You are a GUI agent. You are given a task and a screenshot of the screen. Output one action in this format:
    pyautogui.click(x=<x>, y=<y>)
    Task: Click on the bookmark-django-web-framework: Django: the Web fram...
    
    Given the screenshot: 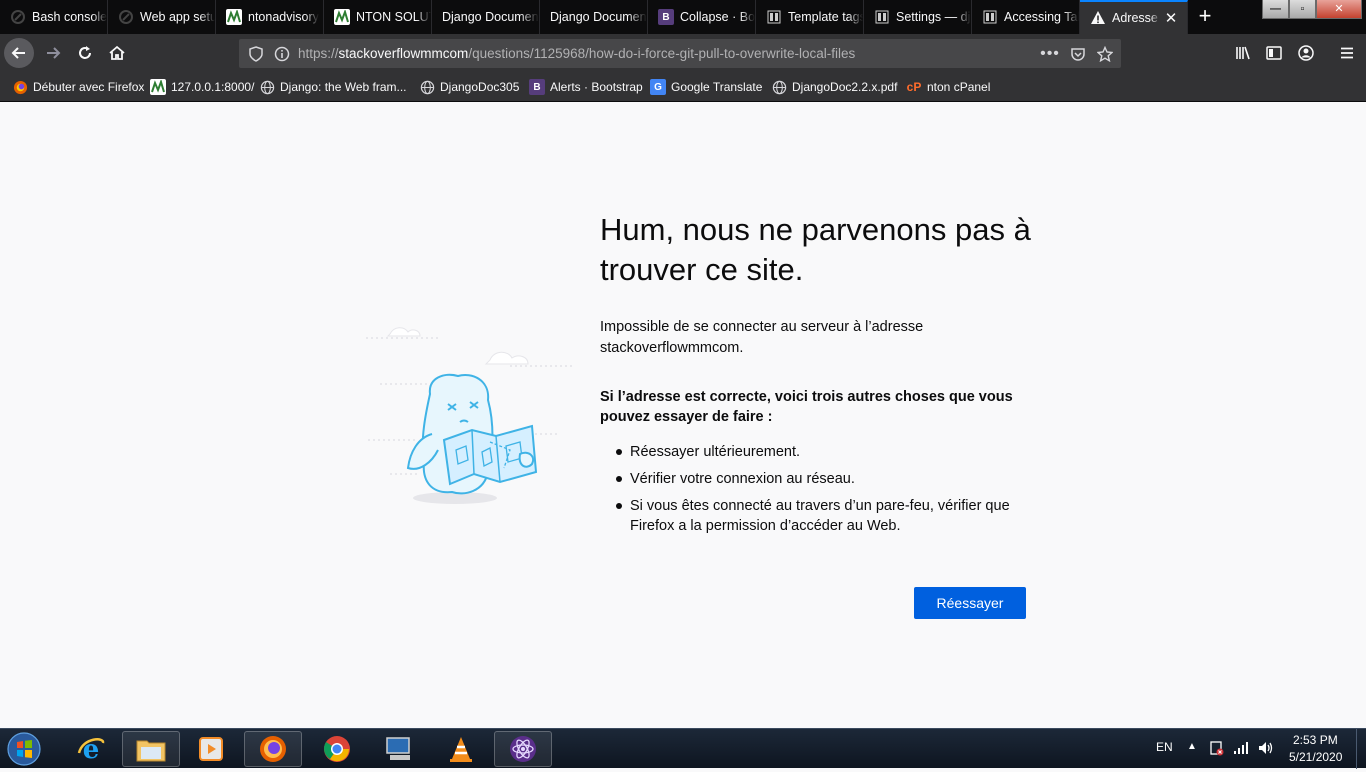 What is the action you would take?
    pyautogui.click(x=333, y=87)
    